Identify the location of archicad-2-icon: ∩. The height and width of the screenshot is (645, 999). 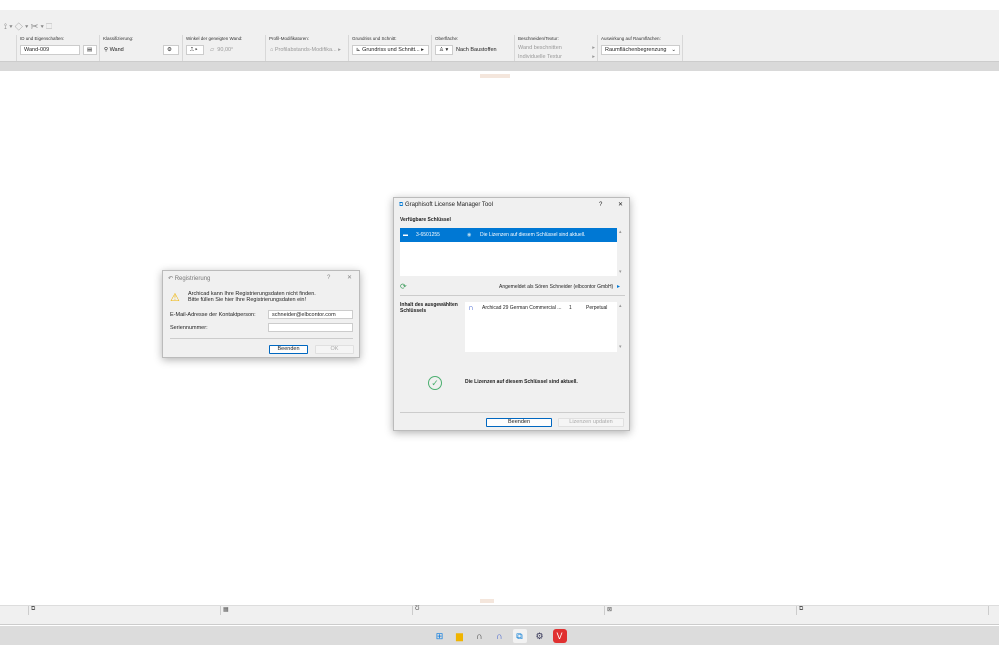
(500, 636).